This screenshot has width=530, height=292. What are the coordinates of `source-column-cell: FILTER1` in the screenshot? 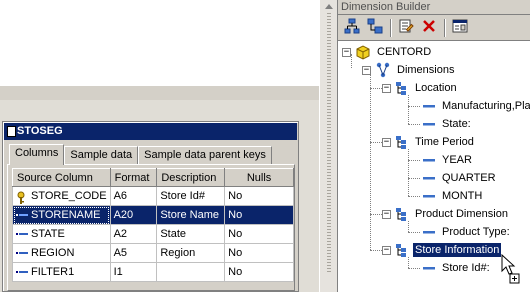 It's located at (61, 272).